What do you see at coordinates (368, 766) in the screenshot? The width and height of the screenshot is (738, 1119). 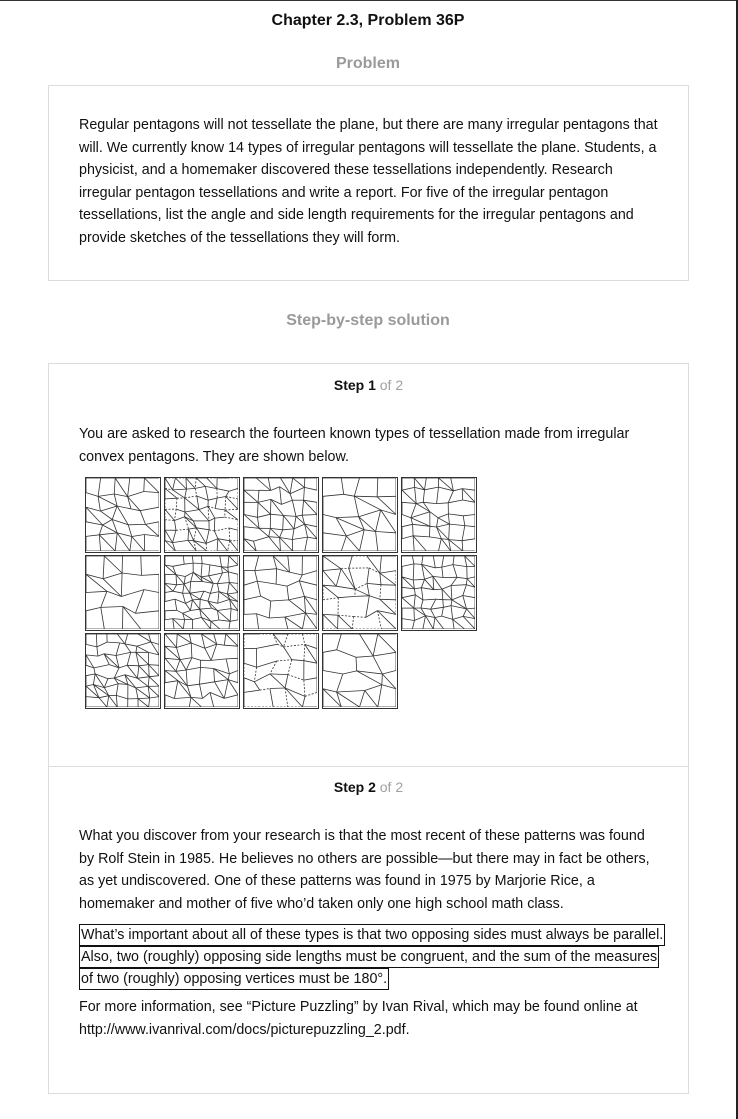 I see `step-divider` at bounding box center [368, 766].